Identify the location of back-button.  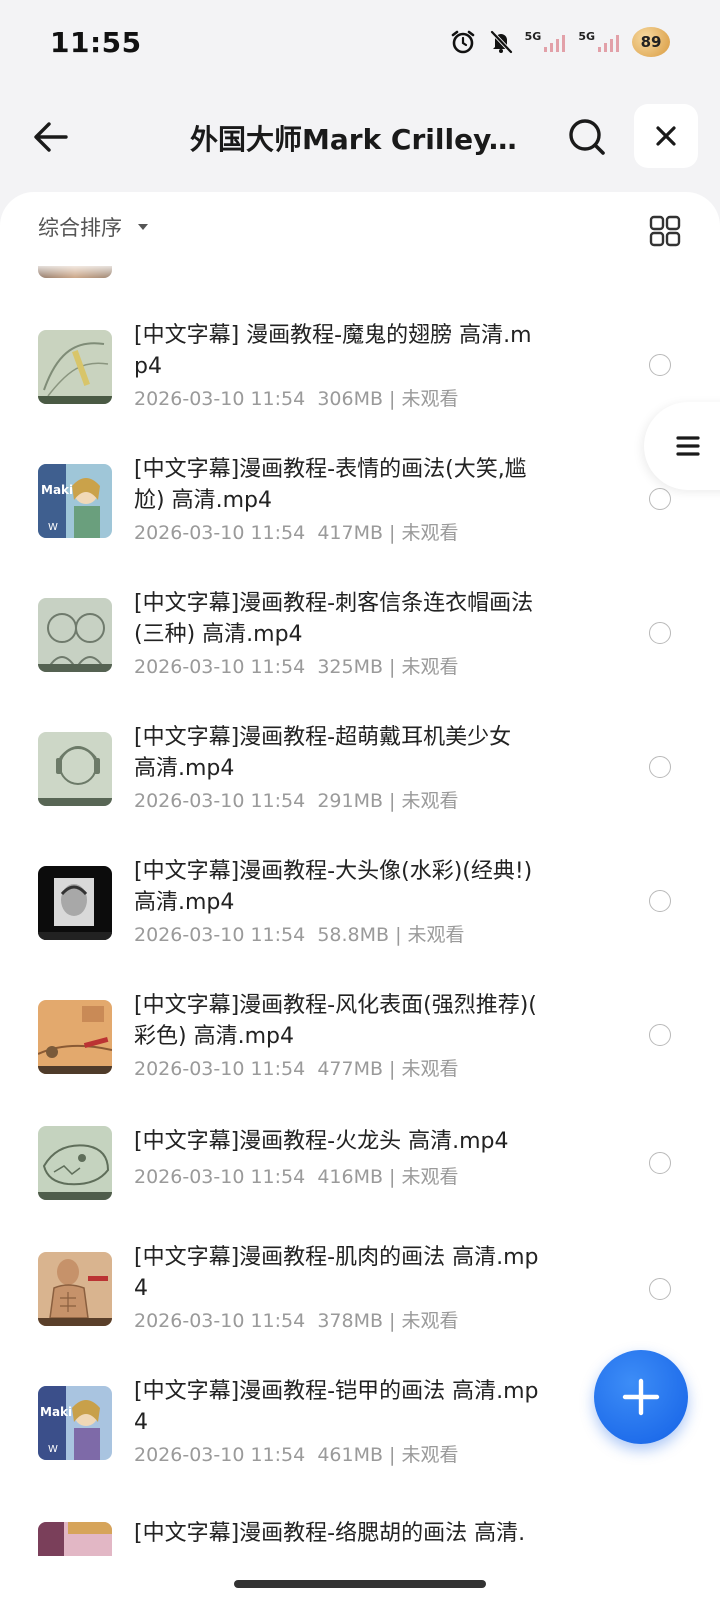
(51, 137).